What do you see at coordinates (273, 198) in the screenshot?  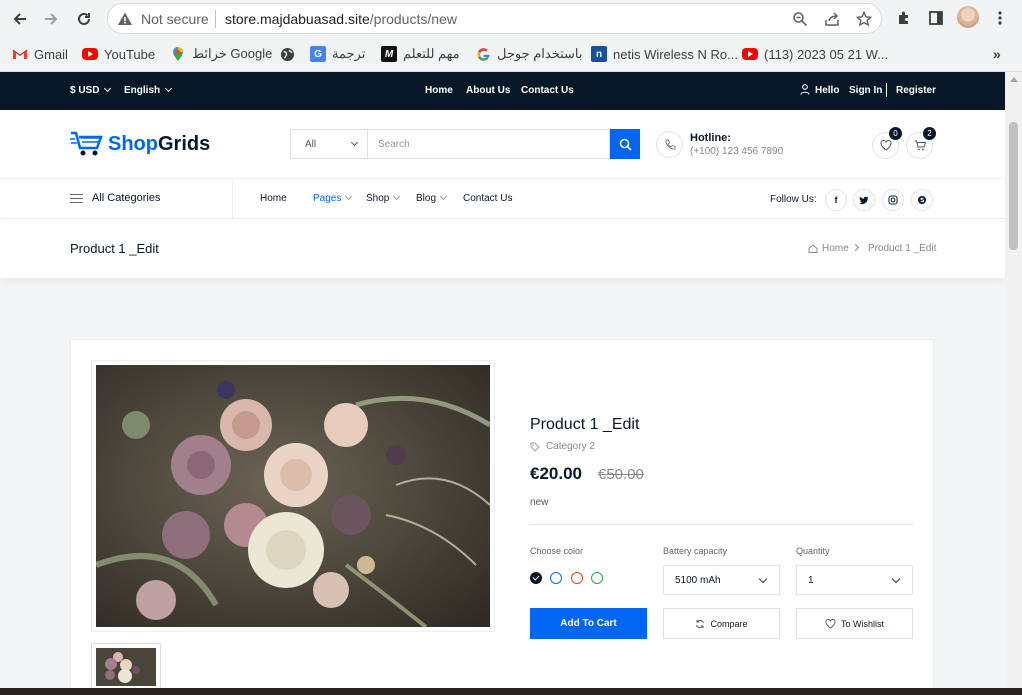 I see `nav-home: Home` at bounding box center [273, 198].